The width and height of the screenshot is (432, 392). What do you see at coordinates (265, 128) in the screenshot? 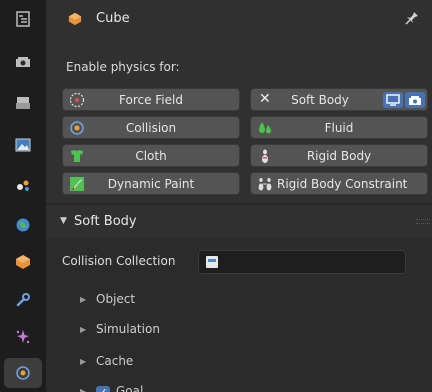
I see `fluid-icon` at bounding box center [265, 128].